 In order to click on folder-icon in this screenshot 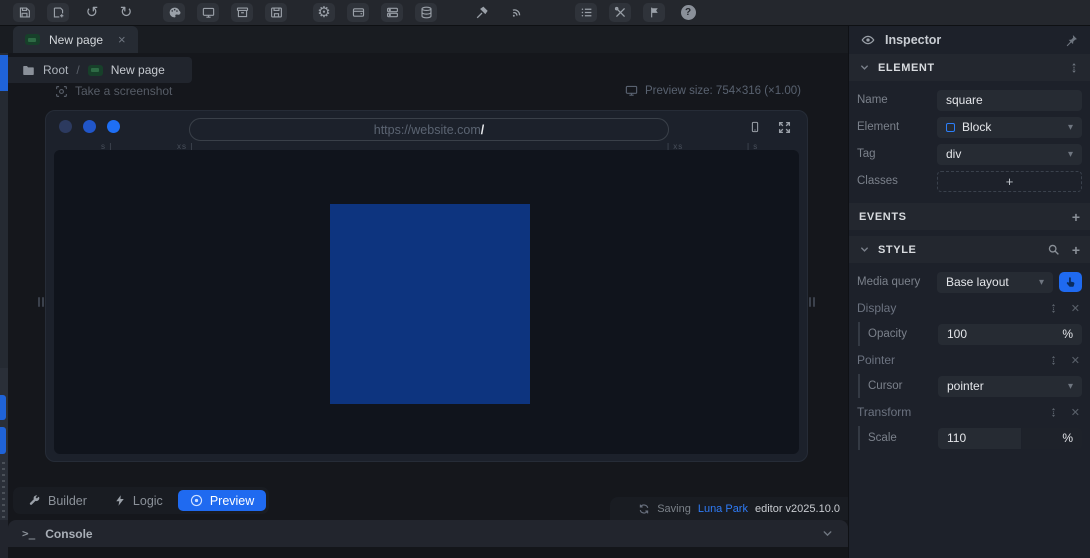, I will do `click(28, 70)`.